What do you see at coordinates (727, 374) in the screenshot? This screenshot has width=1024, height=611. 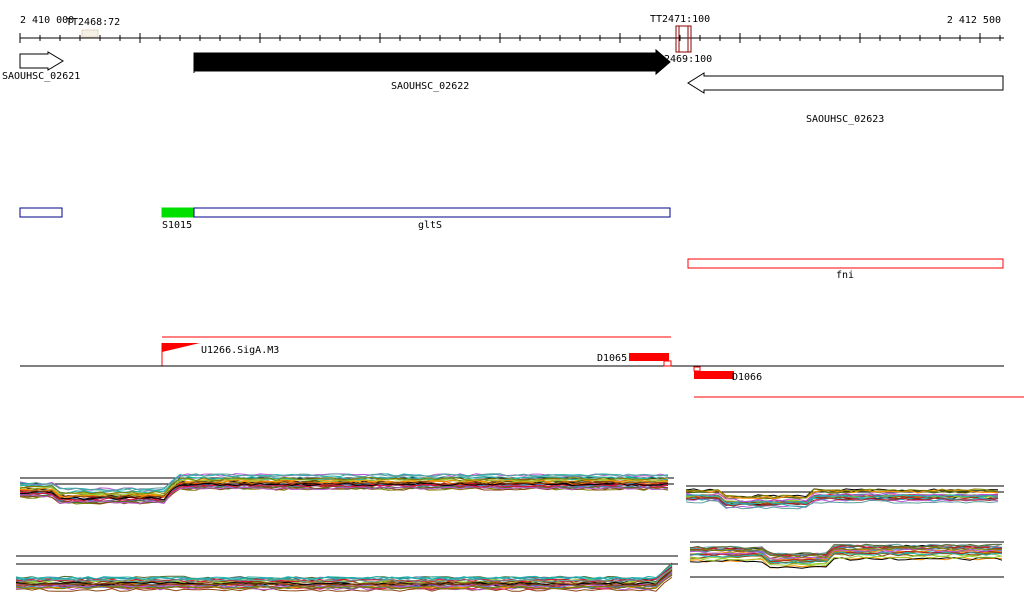 I see `terminator-d1066: D1066` at bounding box center [727, 374].